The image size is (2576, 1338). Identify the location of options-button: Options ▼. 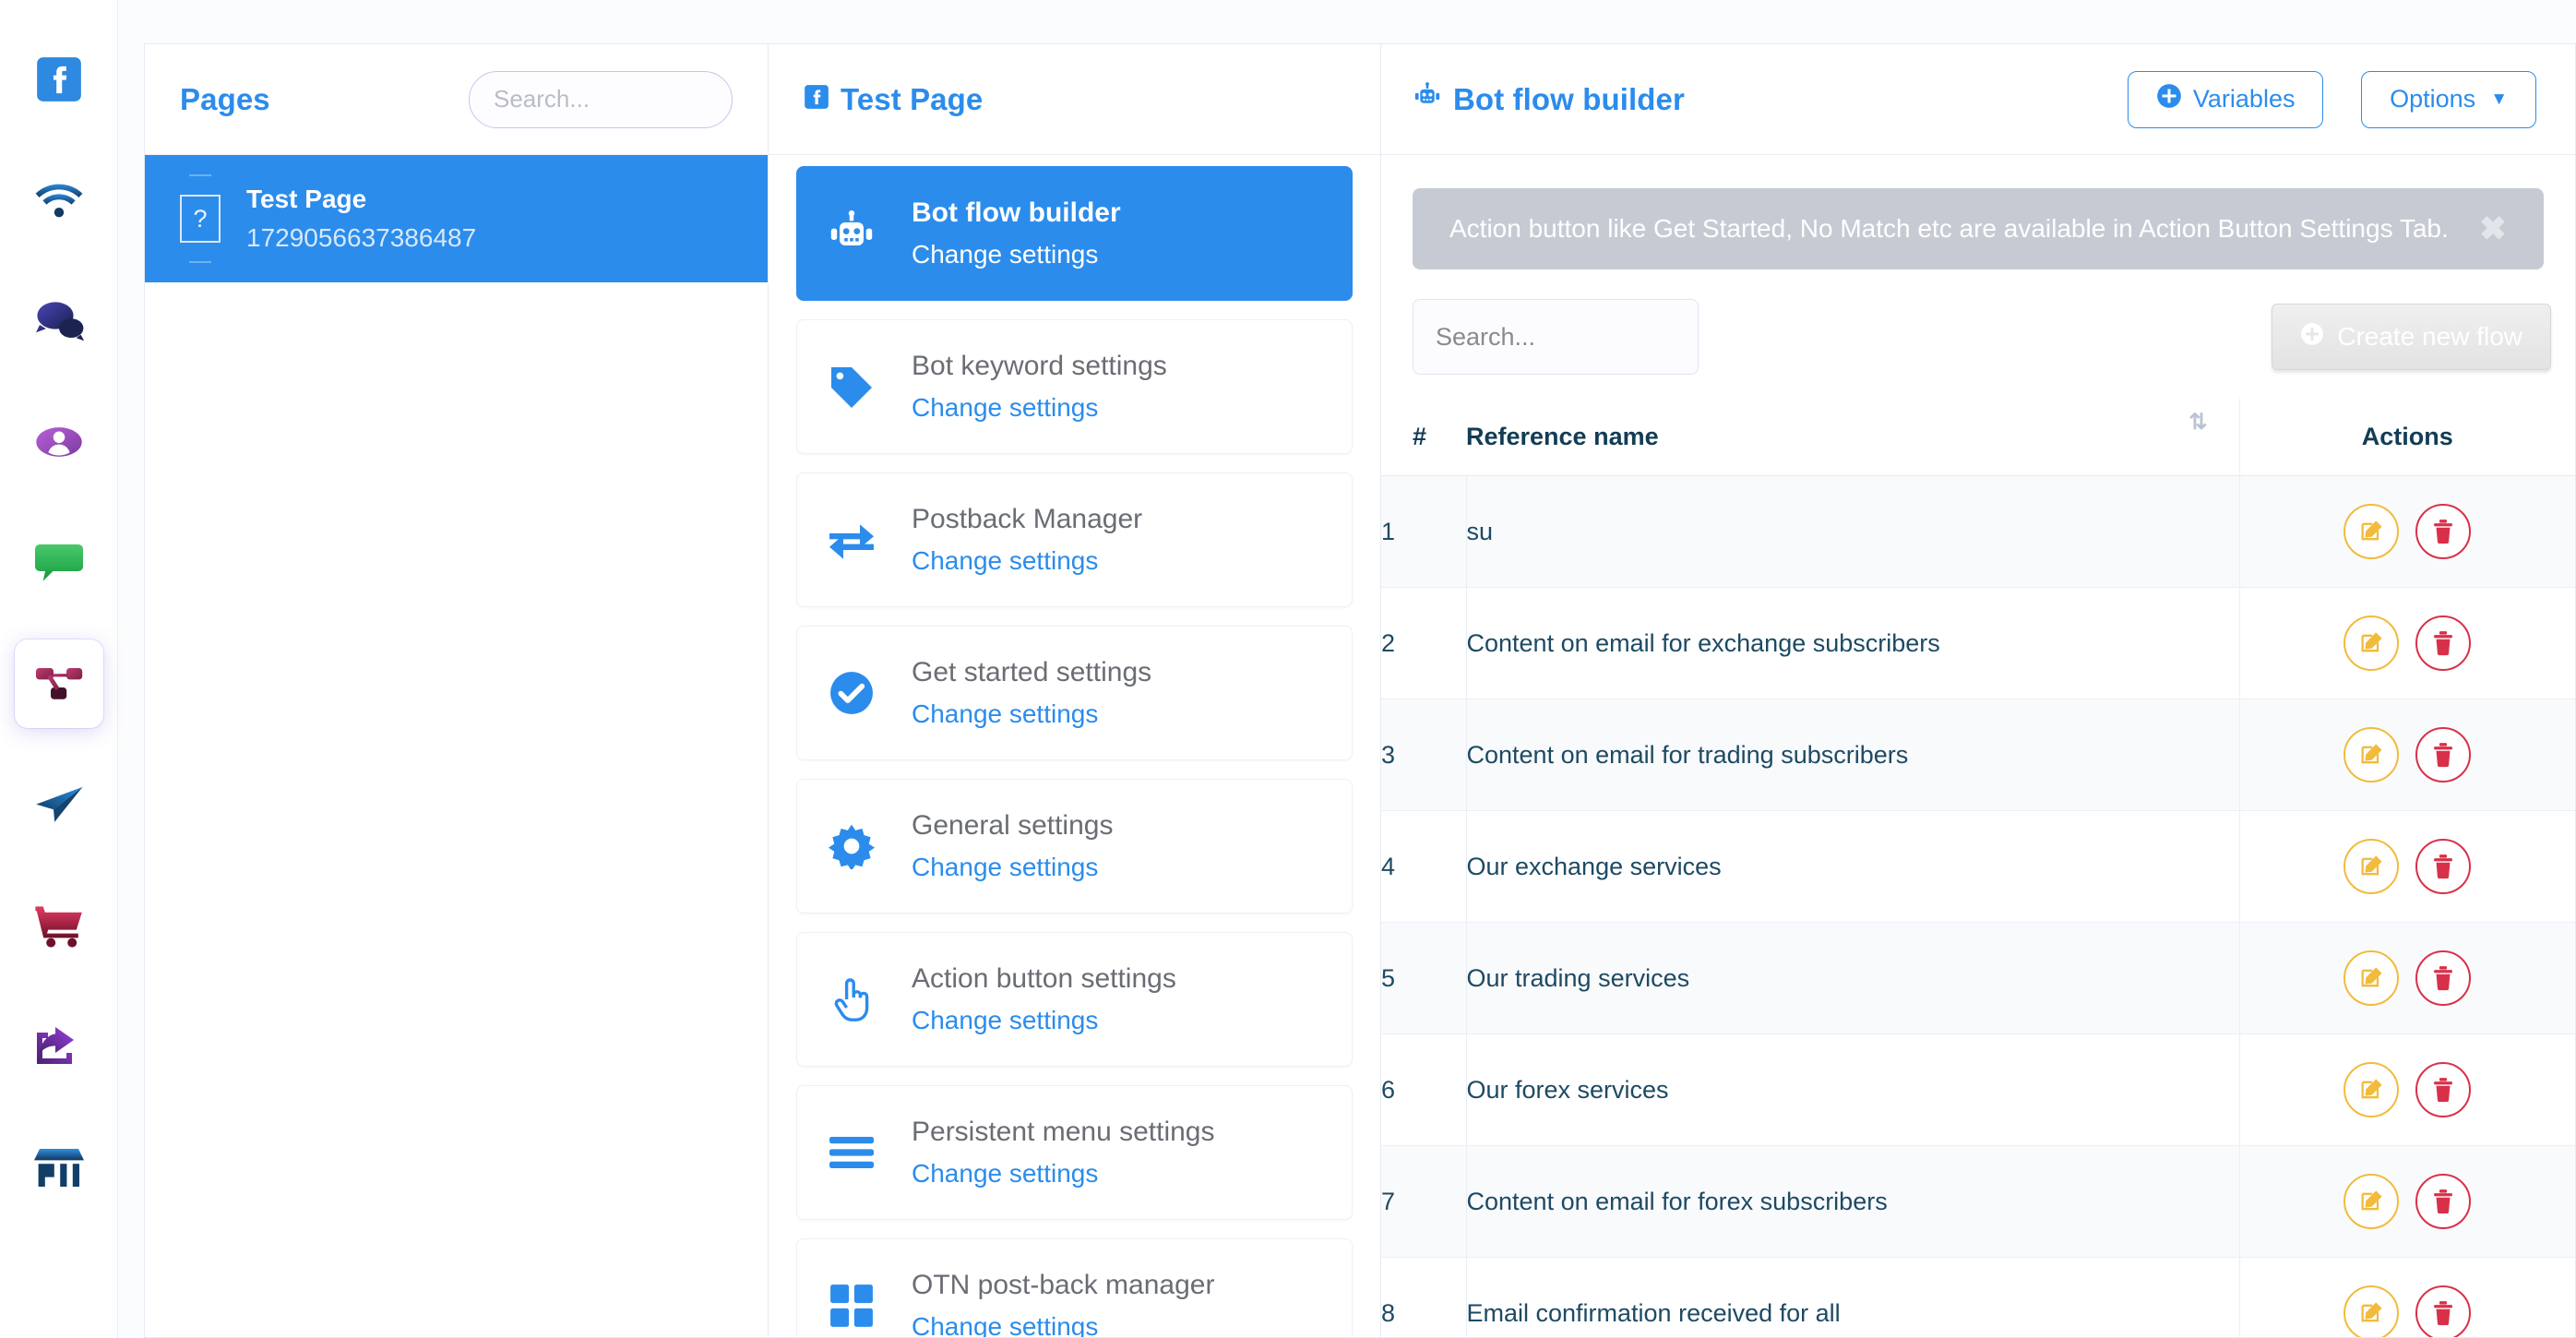
(2448, 99).